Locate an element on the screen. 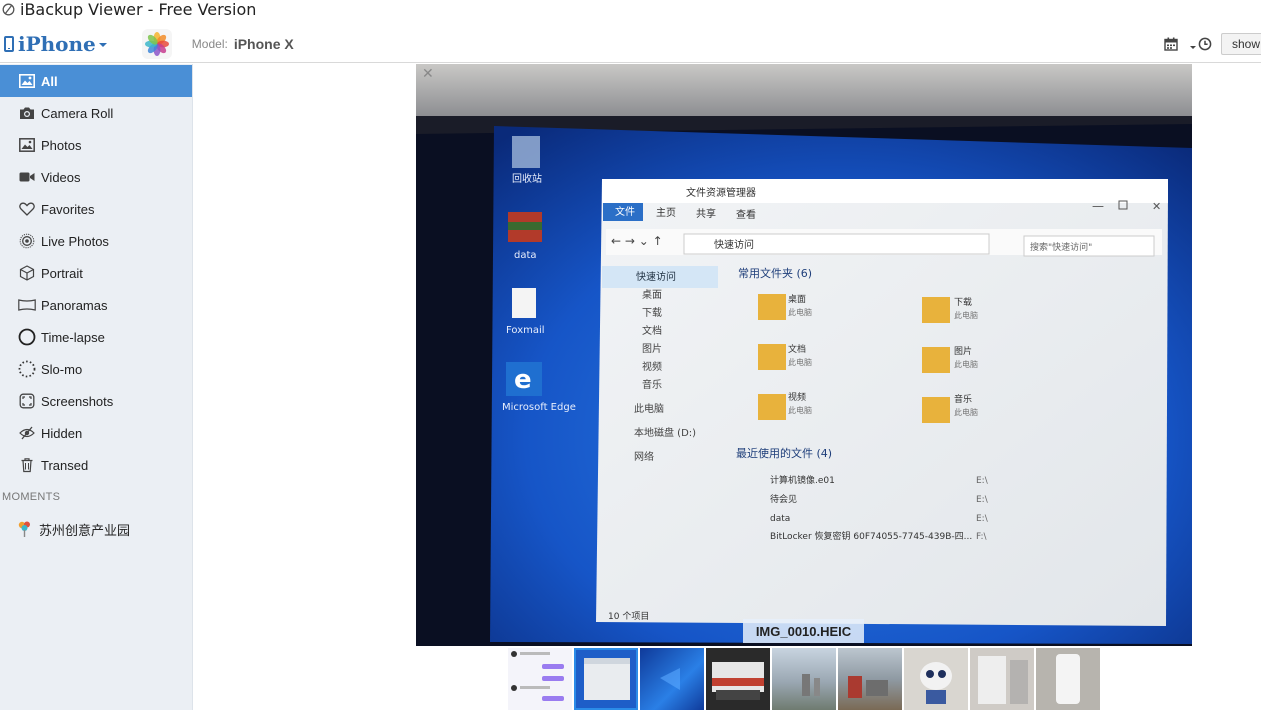 The width and height of the screenshot is (1261, 710). sidebar-item-camera-roll: Camera Roll is located at coordinates (96, 113).